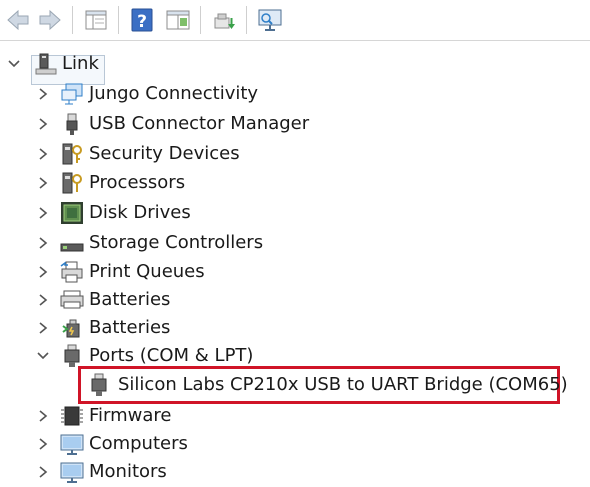 The image size is (590, 487). I want to click on firmware-icon, so click(72, 416).